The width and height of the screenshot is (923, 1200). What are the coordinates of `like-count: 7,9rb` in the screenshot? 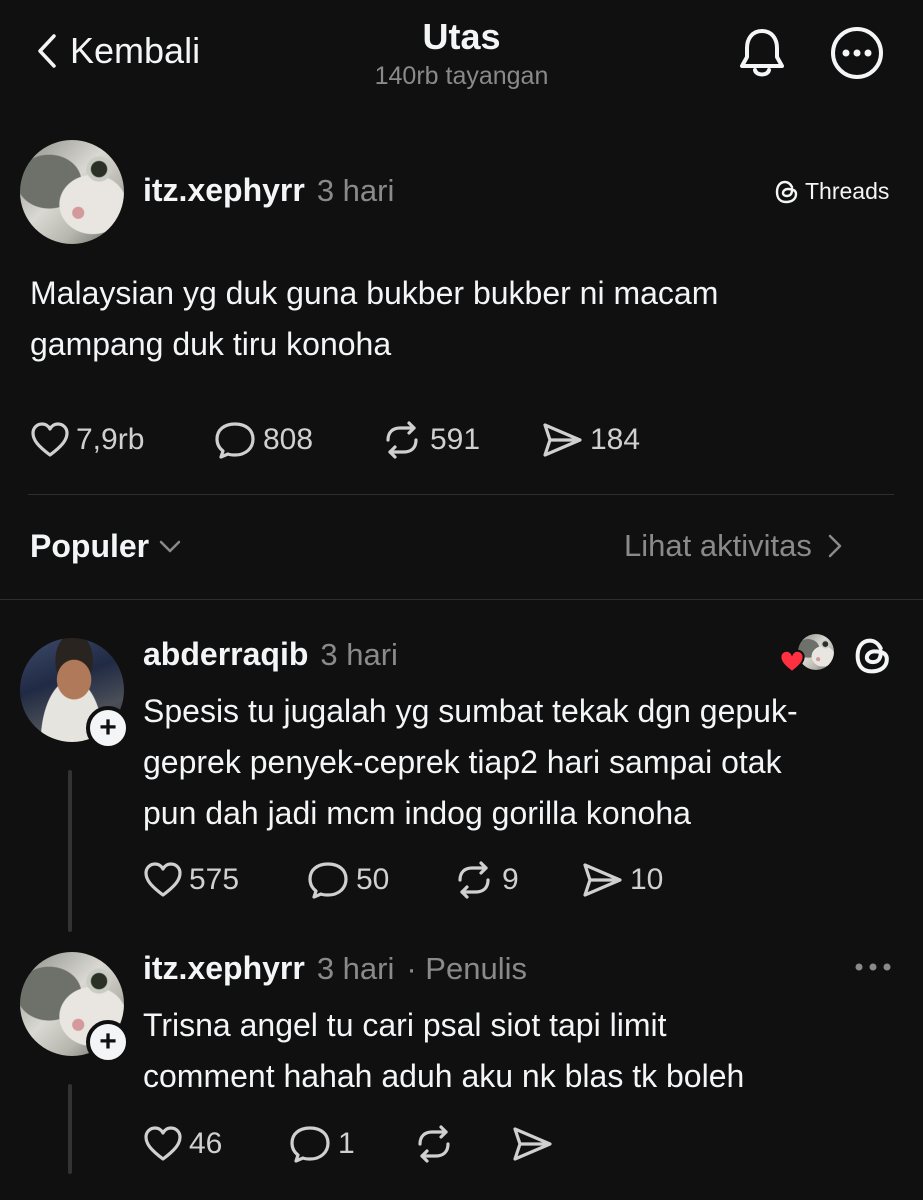 It's located at (110, 439).